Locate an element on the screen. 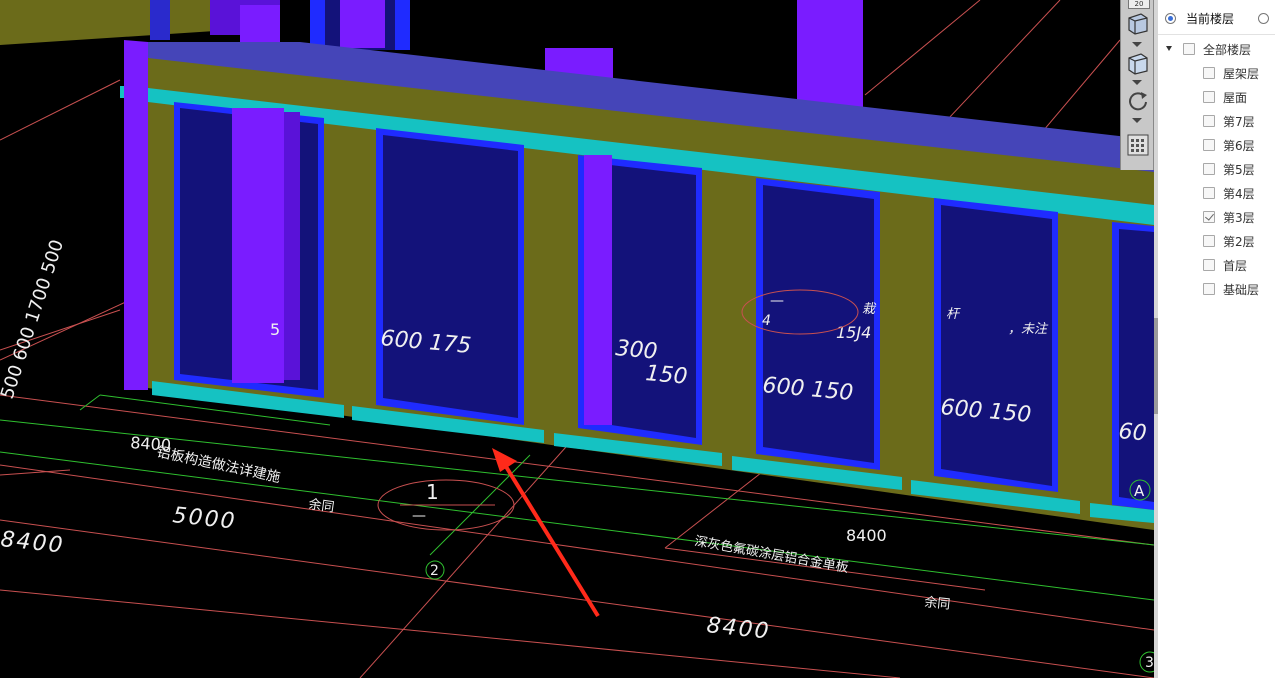 The image size is (1275, 678). floor-tree-item: 基础层 is located at coordinates (1216, 289).